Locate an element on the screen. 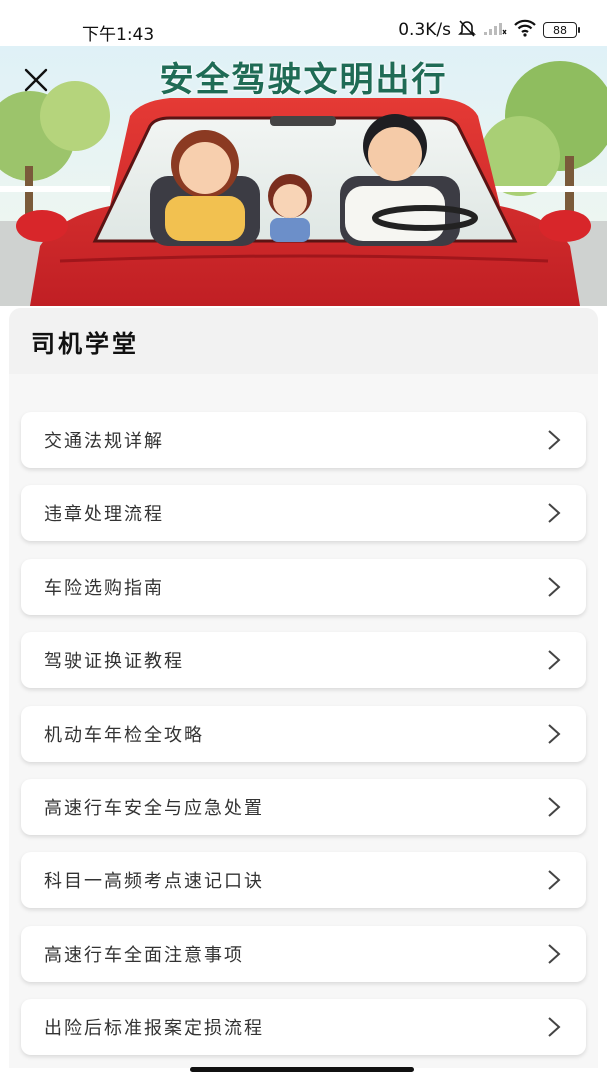  list-item: 科目一高频考点速记口诀 is located at coordinates (303, 880).